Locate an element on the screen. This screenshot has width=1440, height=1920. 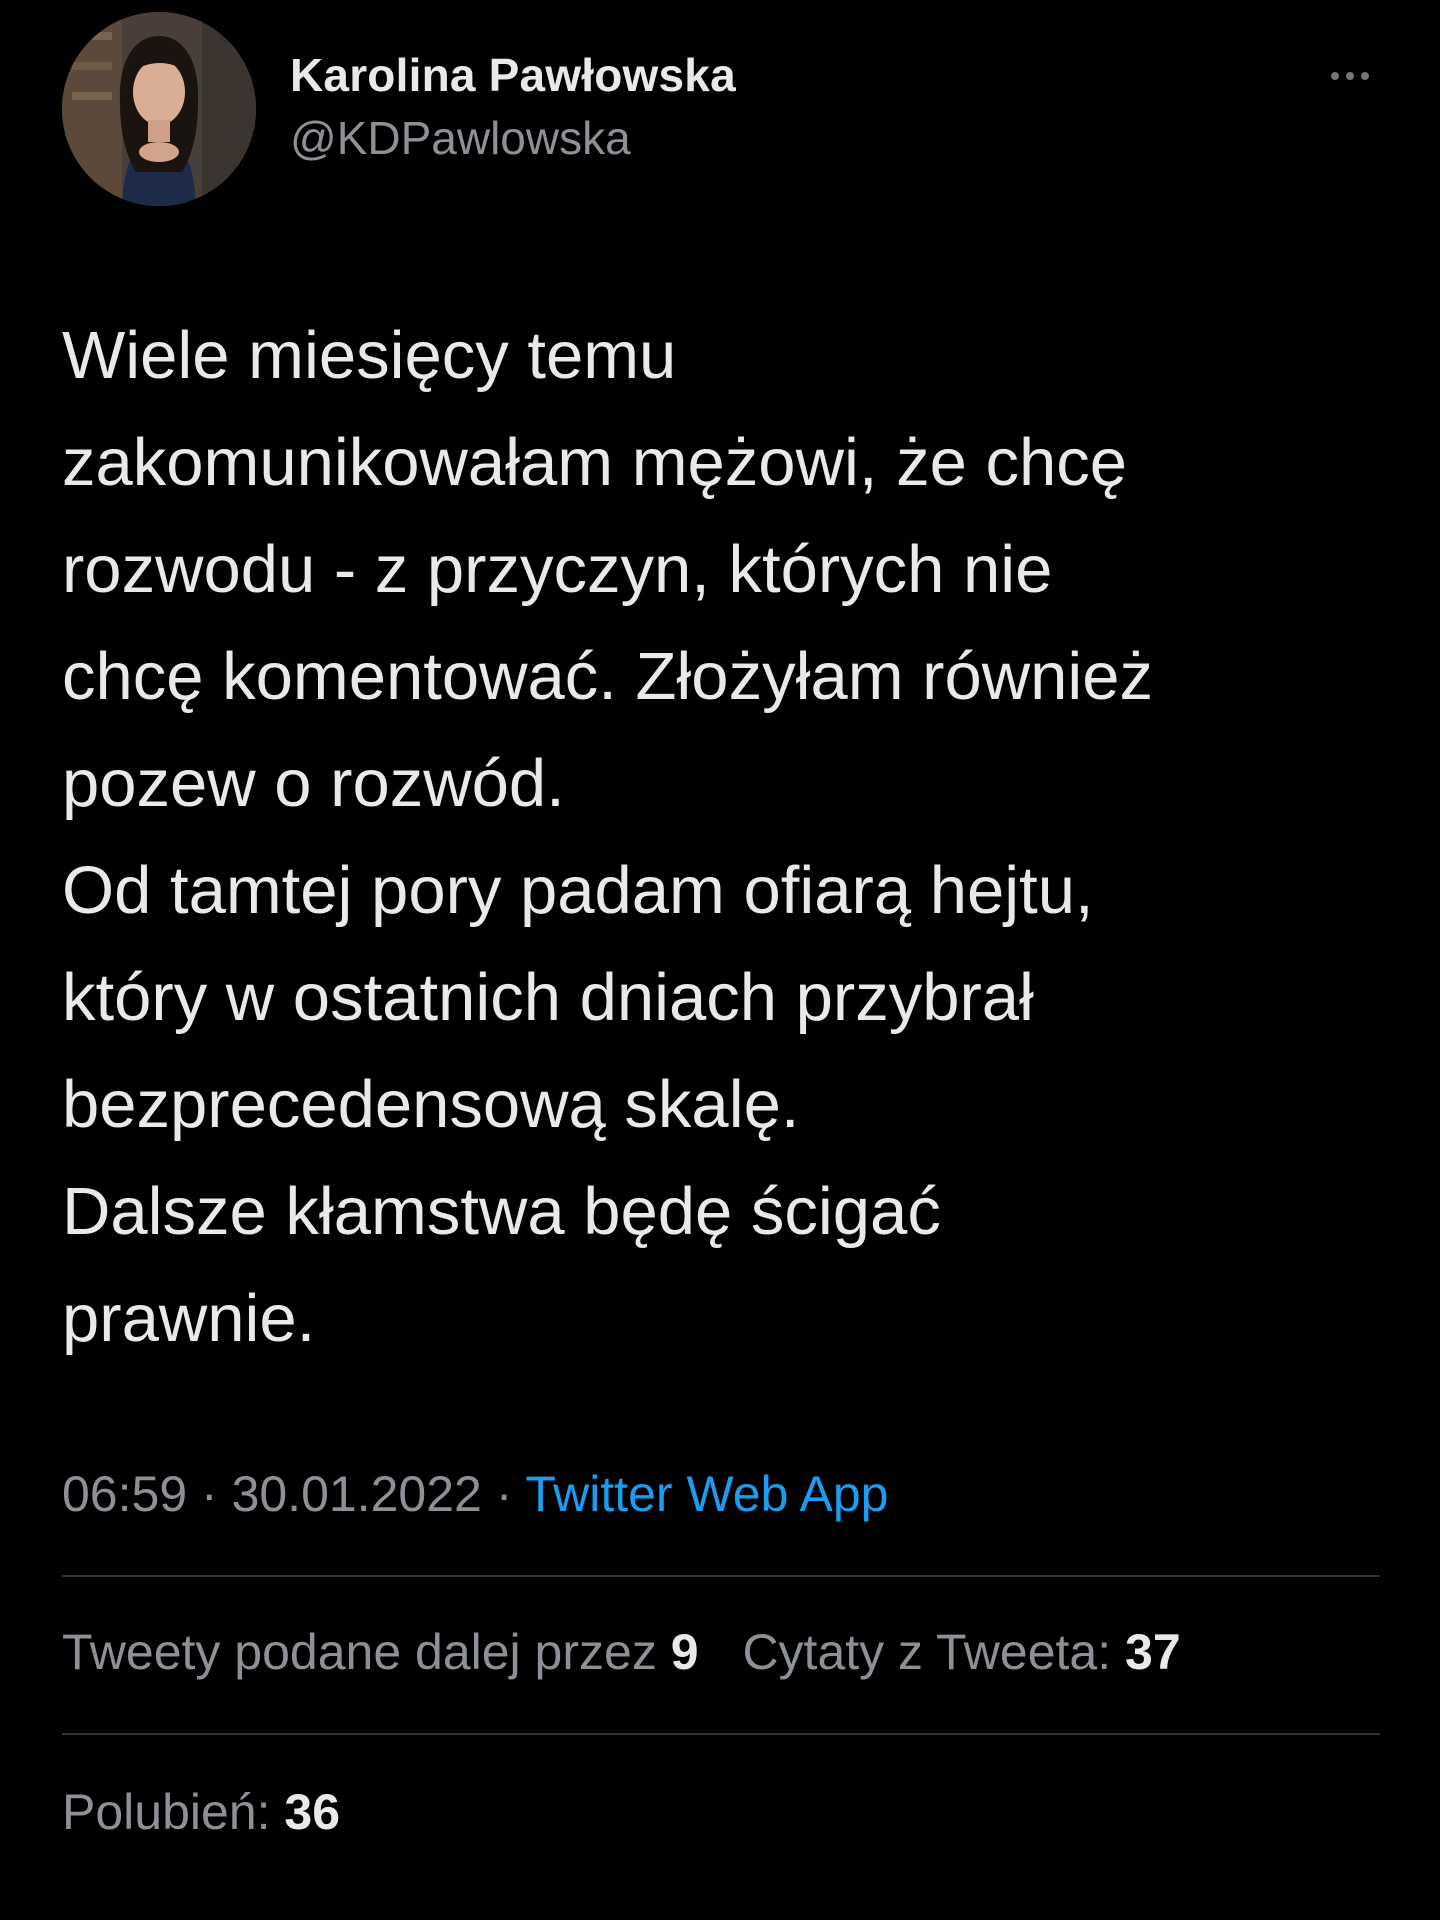
tweet-text-line: prawnie. is located at coordinates (189, 1318).